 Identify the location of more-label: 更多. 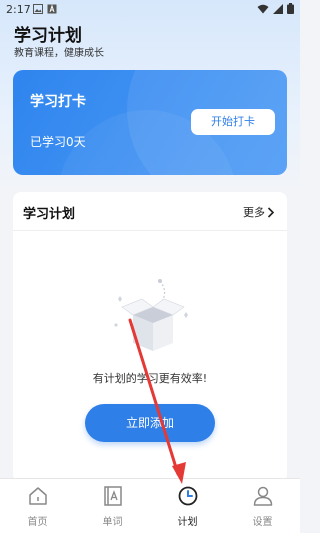
(254, 212).